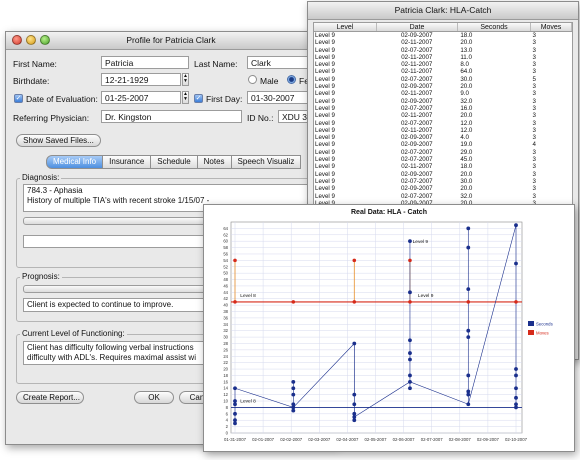 The width and height of the screenshot is (580, 460). What do you see at coordinates (266, 162) in the screenshot?
I see `tab-speech-visualization: Speech Visualiz` at bounding box center [266, 162].